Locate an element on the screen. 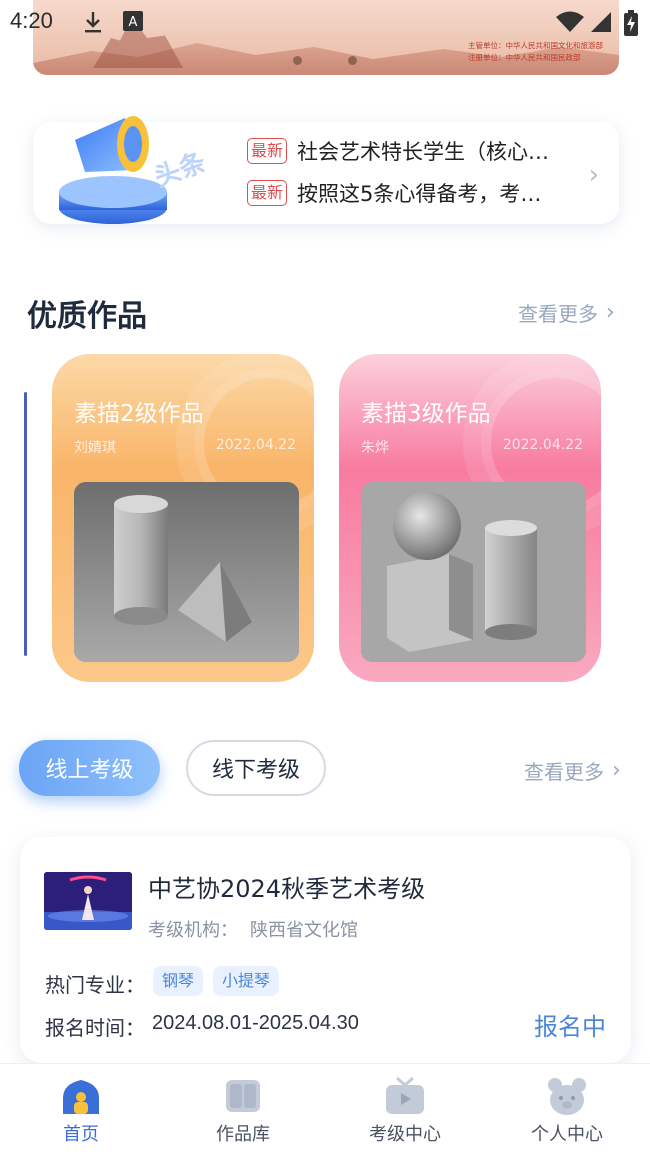 This screenshot has height=1154, width=650. exam-majors-label: 热门专业： is located at coordinates (95, 985).